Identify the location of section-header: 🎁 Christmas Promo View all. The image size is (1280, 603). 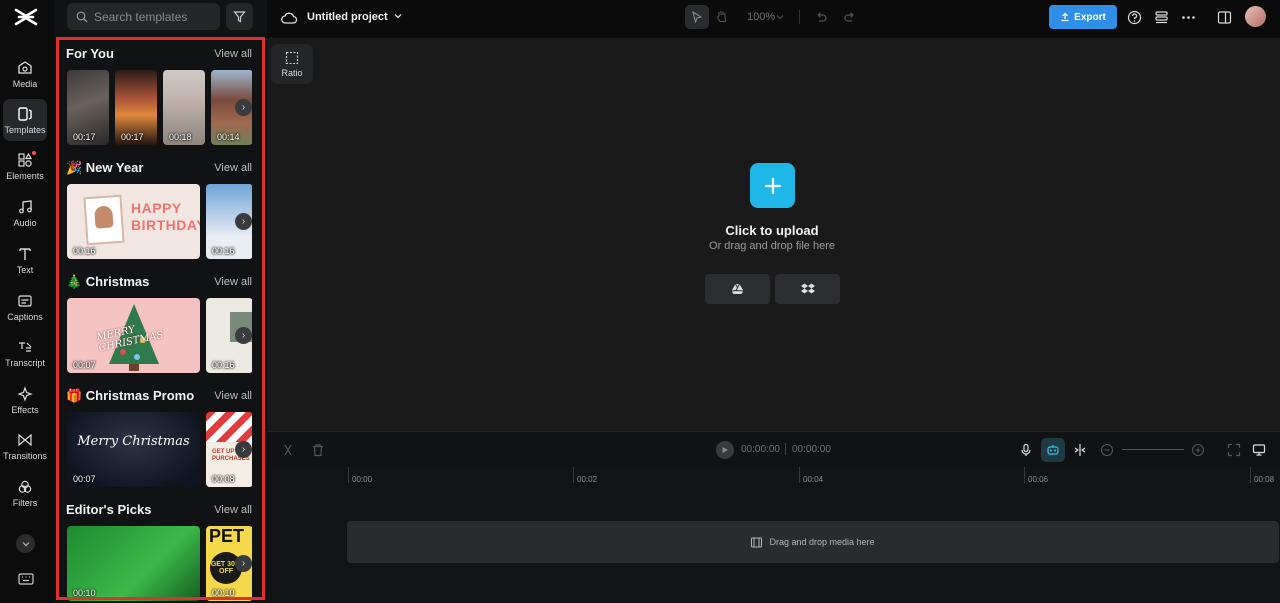
(159, 396).